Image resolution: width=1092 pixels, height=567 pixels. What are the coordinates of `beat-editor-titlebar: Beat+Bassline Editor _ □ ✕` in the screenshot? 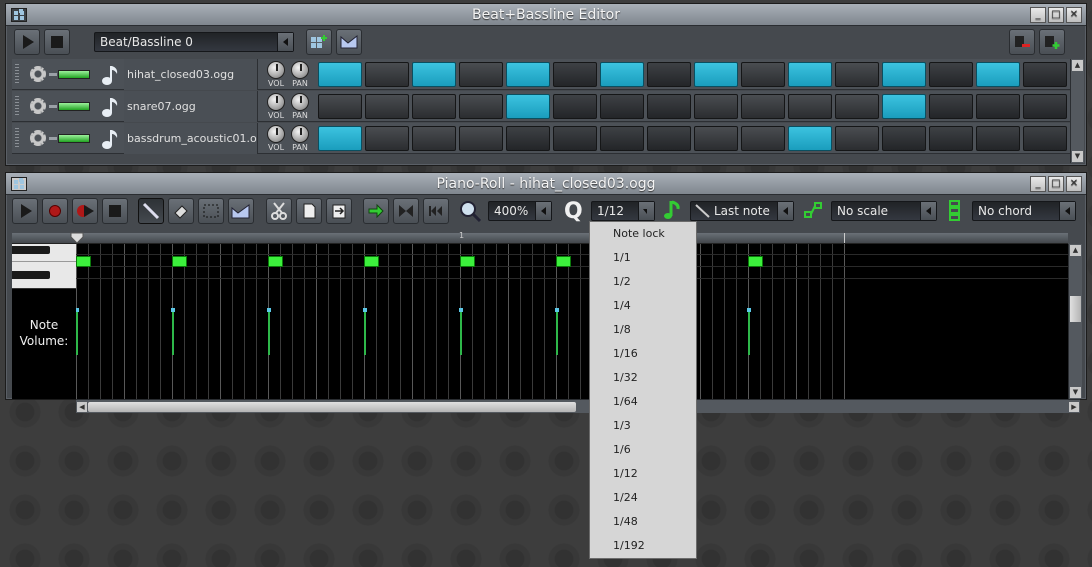 It's located at (546, 15).